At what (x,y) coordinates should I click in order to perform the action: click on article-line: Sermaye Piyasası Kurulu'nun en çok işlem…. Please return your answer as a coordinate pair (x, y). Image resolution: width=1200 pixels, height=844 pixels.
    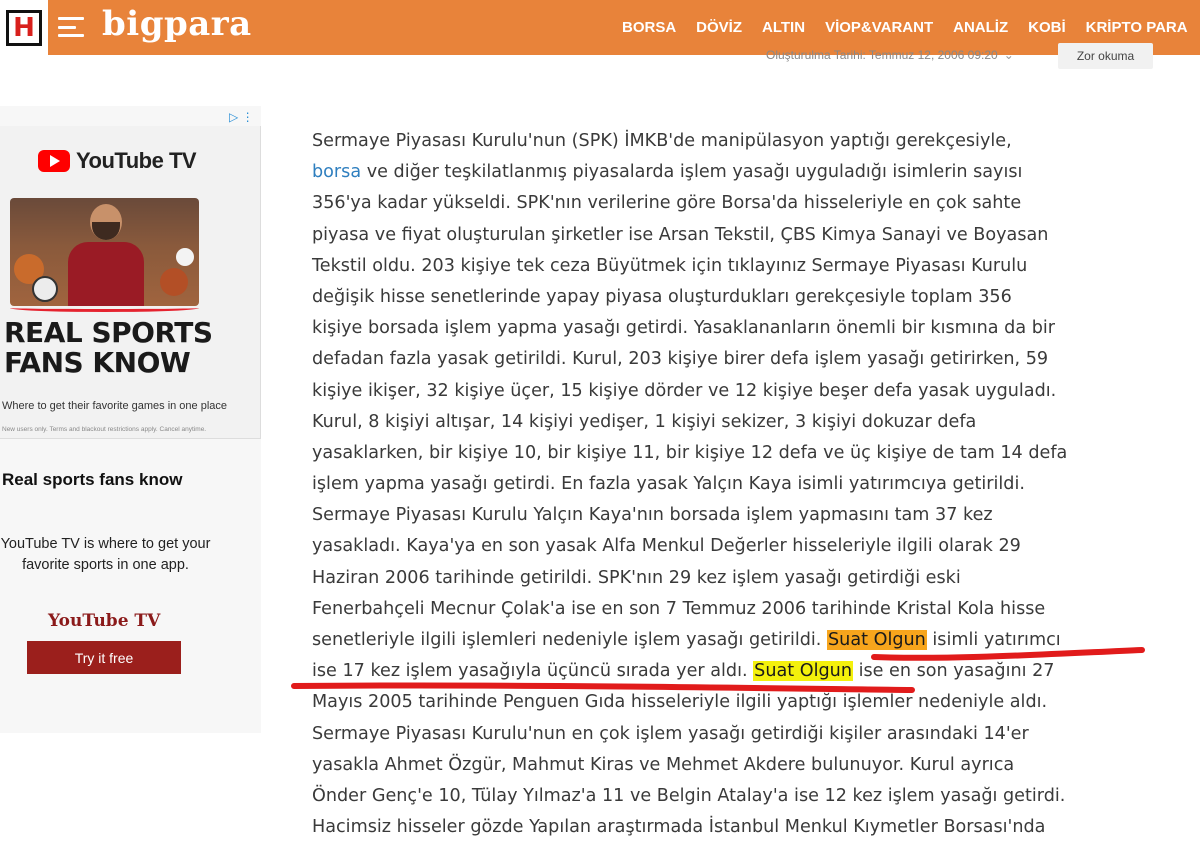
    Looking at the image, I should click on (670, 733).